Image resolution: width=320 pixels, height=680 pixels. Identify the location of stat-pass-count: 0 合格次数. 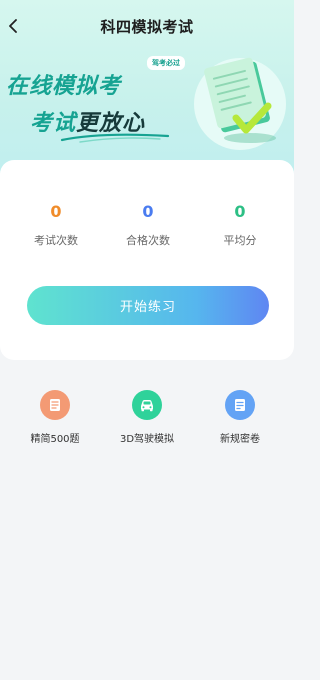
(148, 225).